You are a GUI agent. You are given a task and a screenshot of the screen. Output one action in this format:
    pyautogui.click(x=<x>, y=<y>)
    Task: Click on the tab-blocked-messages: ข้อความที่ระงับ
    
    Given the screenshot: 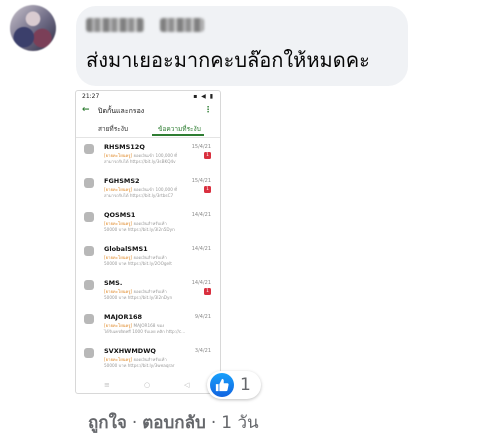 What is the action you would take?
    pyautogui.click(x=179, y=129)
    